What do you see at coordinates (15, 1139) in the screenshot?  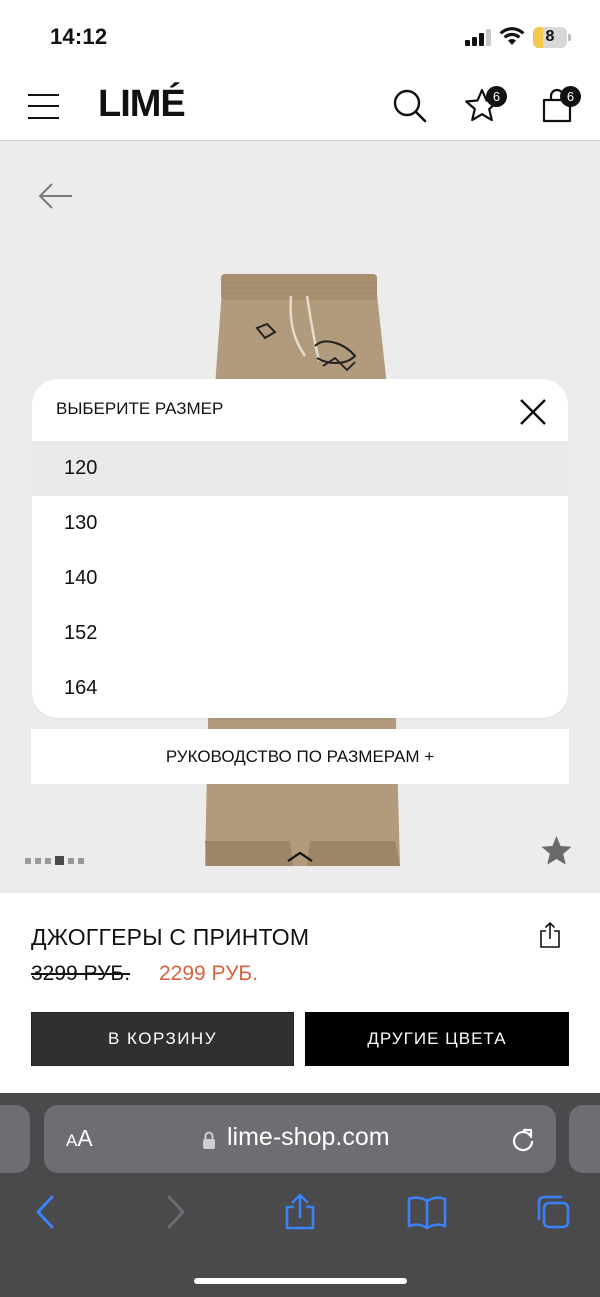 I see `previous-tab-peek` at bounding box center [15, 1139].